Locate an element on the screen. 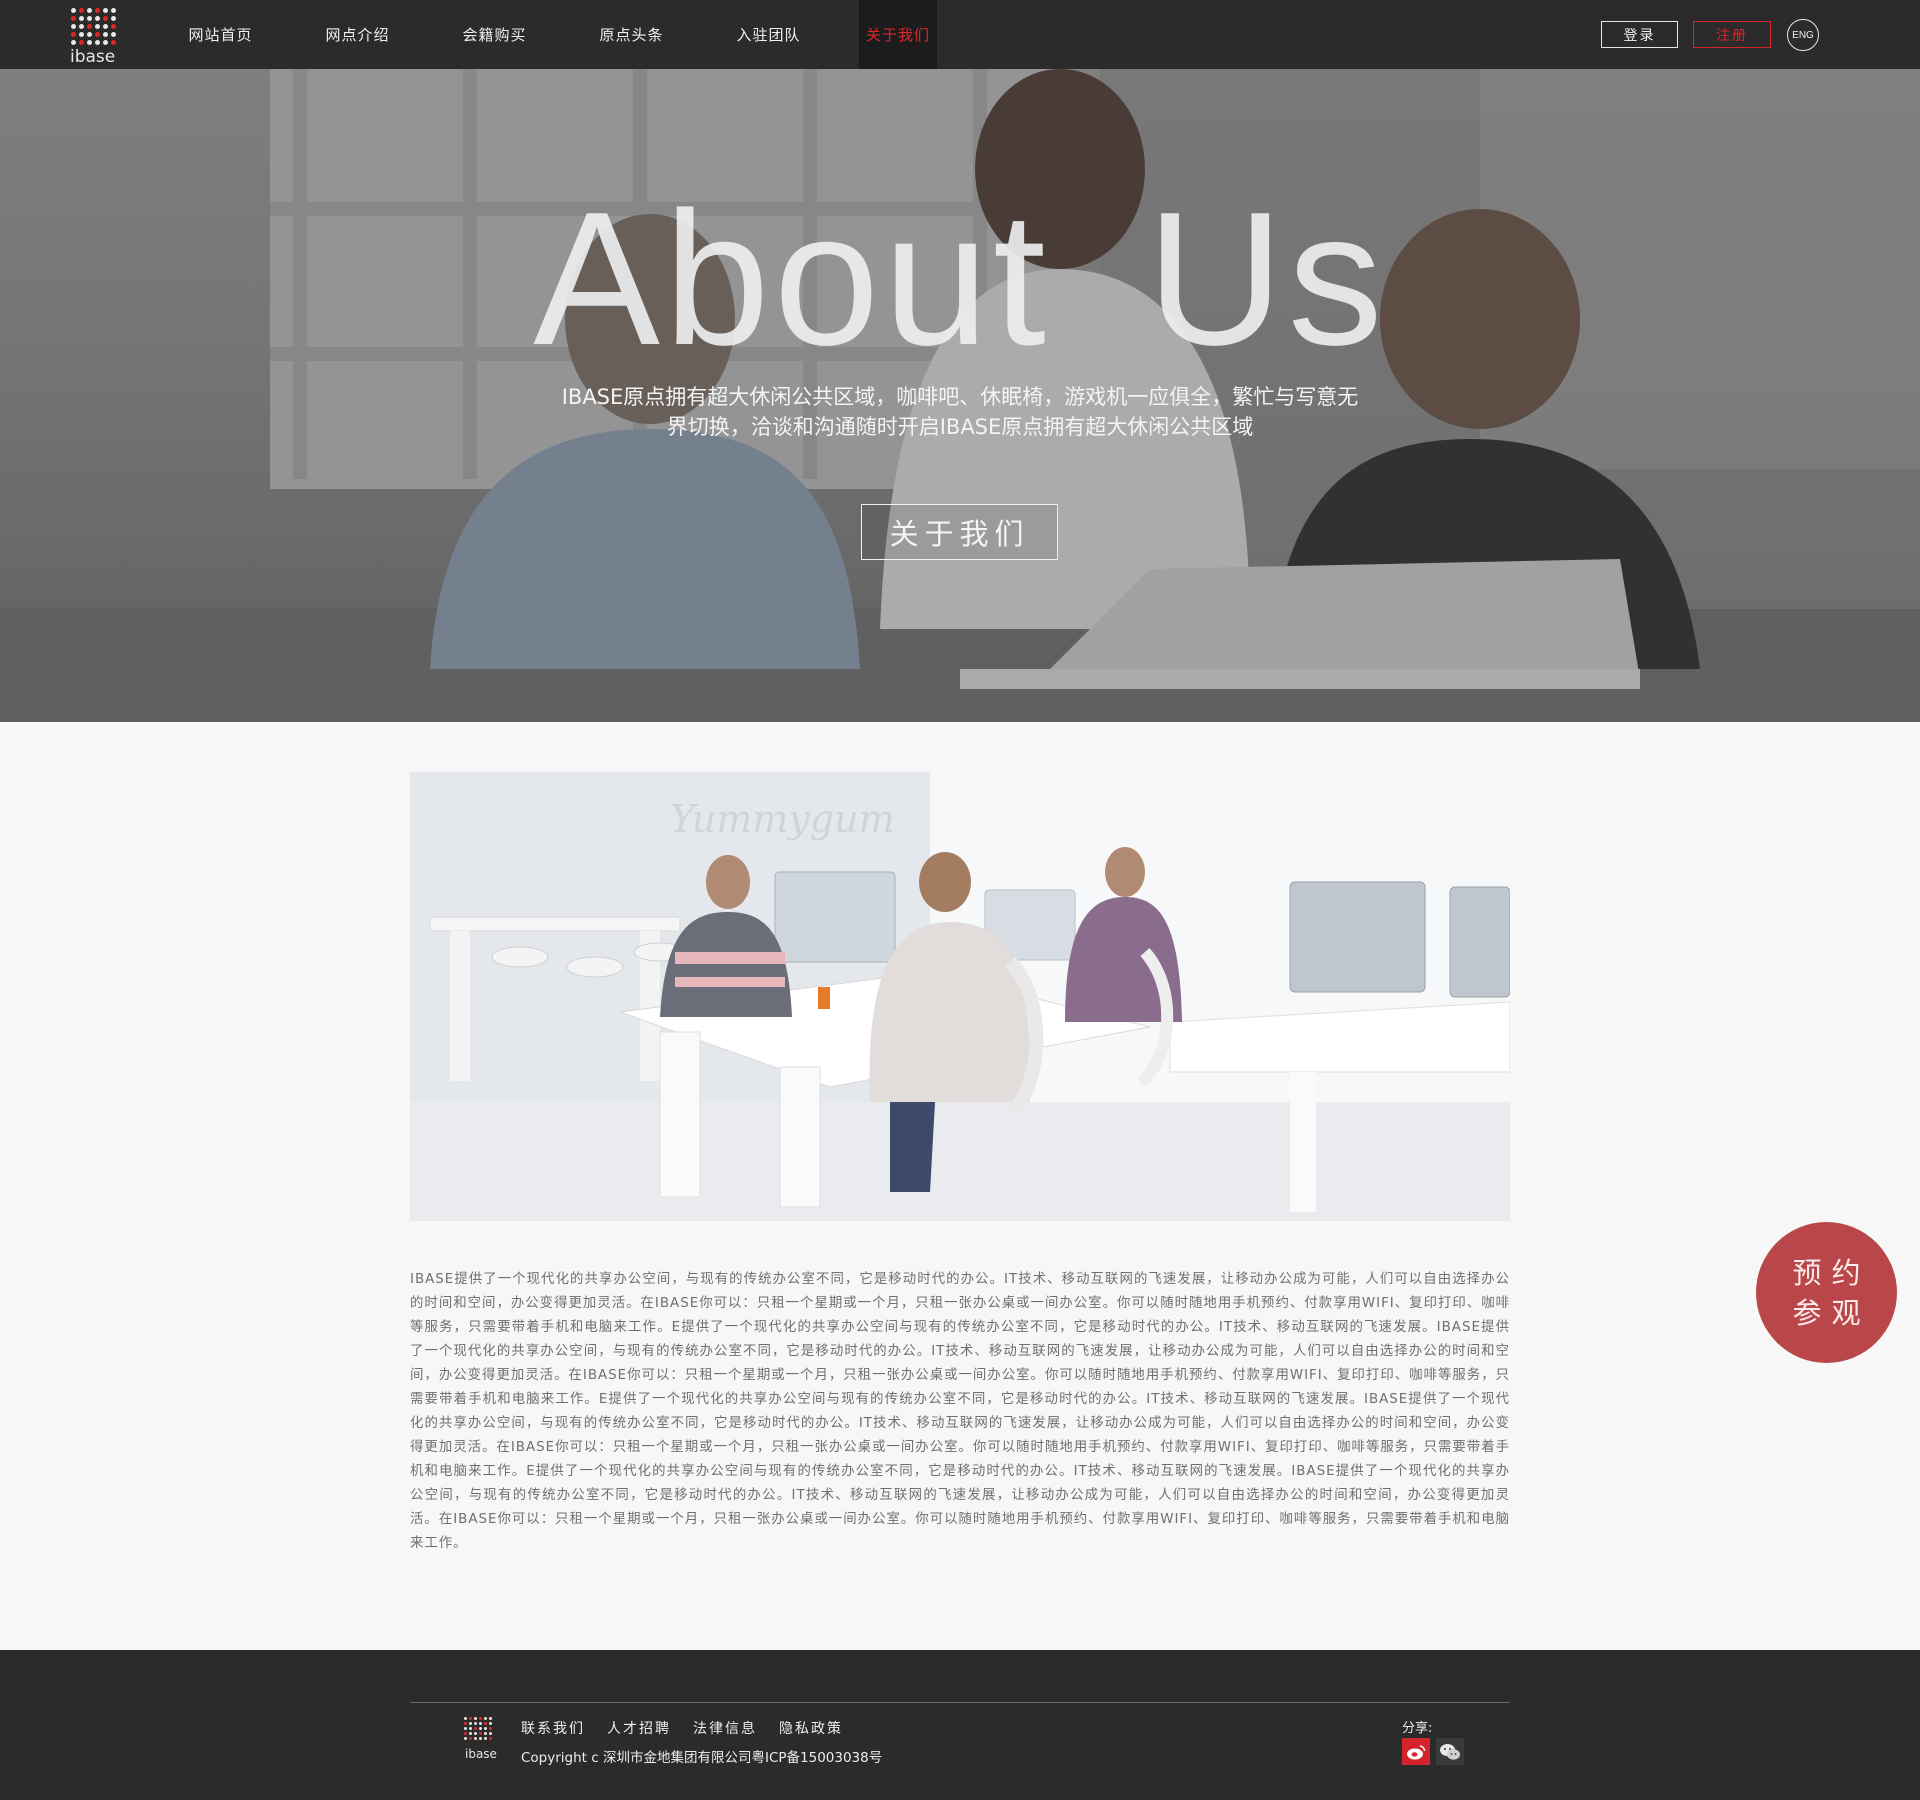  nav-item-membership: 会籍购买 is located at coordinates (494, 34).